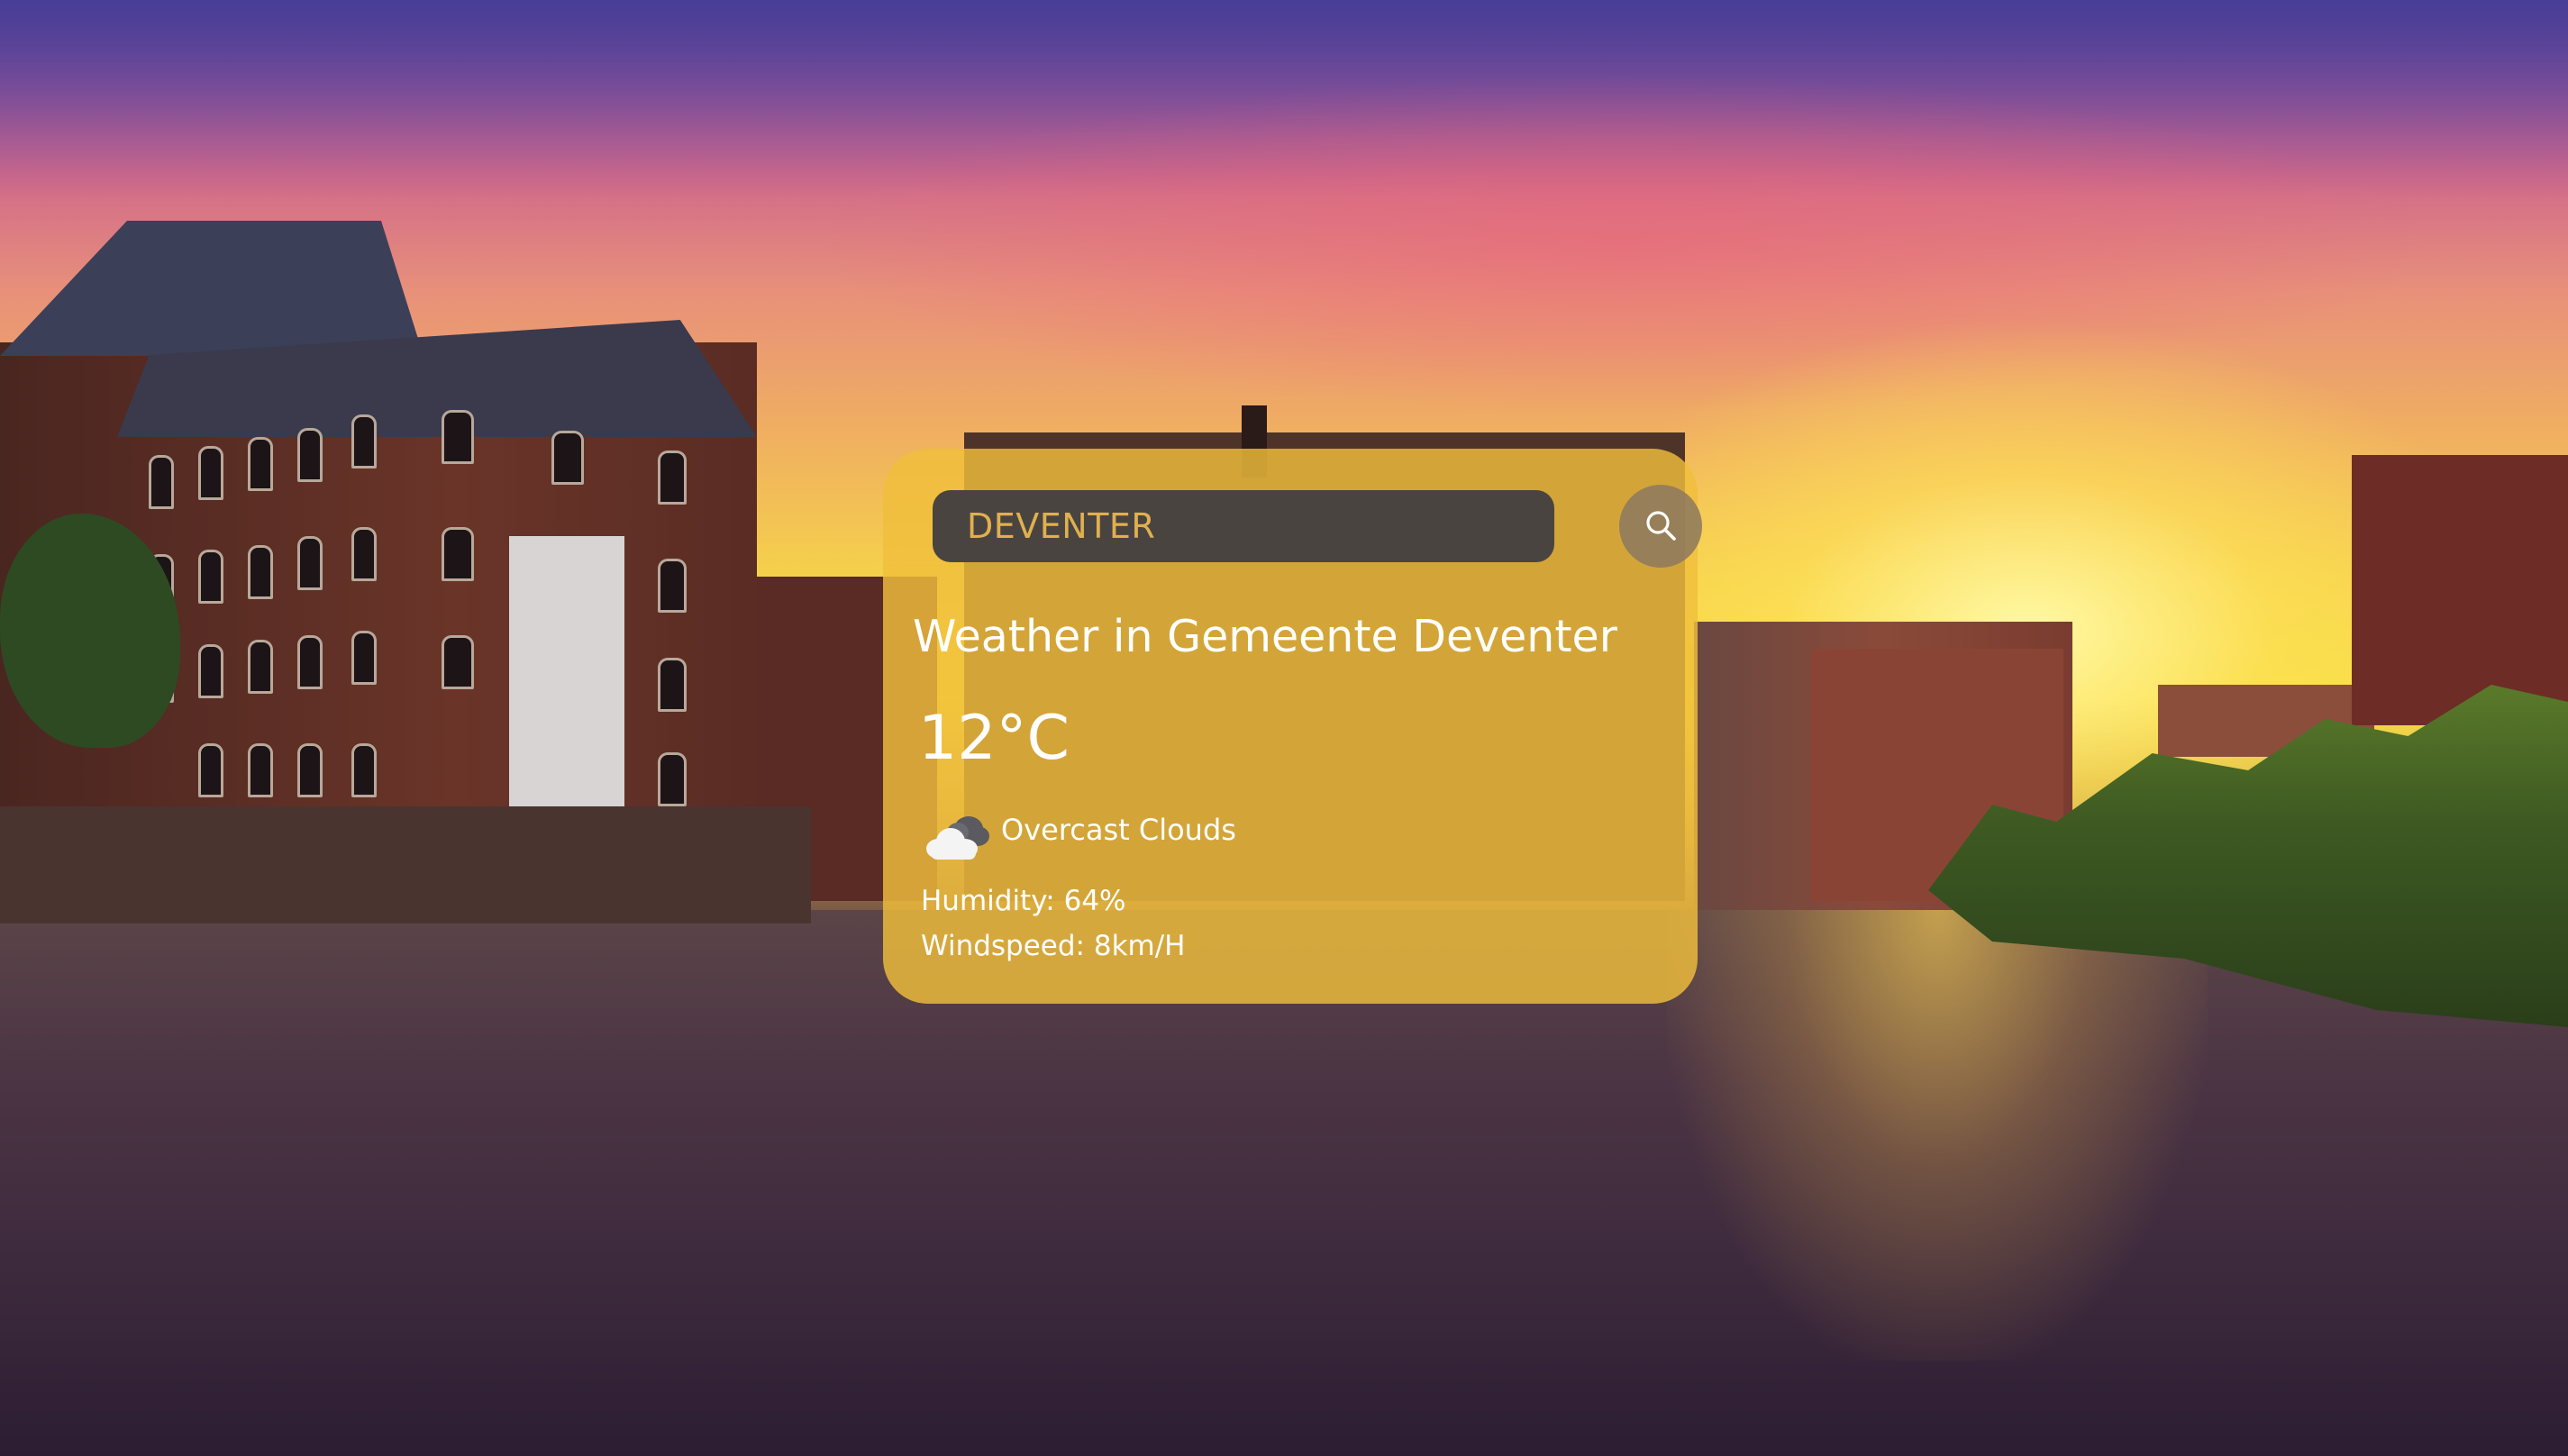 Image resolution: width=2568 pixels, height=1456 pixels. Describe the element at coordinates (1053, 946) in the screenshot. I see `windspeed-text: Windspeed: 8km/H` at that location.